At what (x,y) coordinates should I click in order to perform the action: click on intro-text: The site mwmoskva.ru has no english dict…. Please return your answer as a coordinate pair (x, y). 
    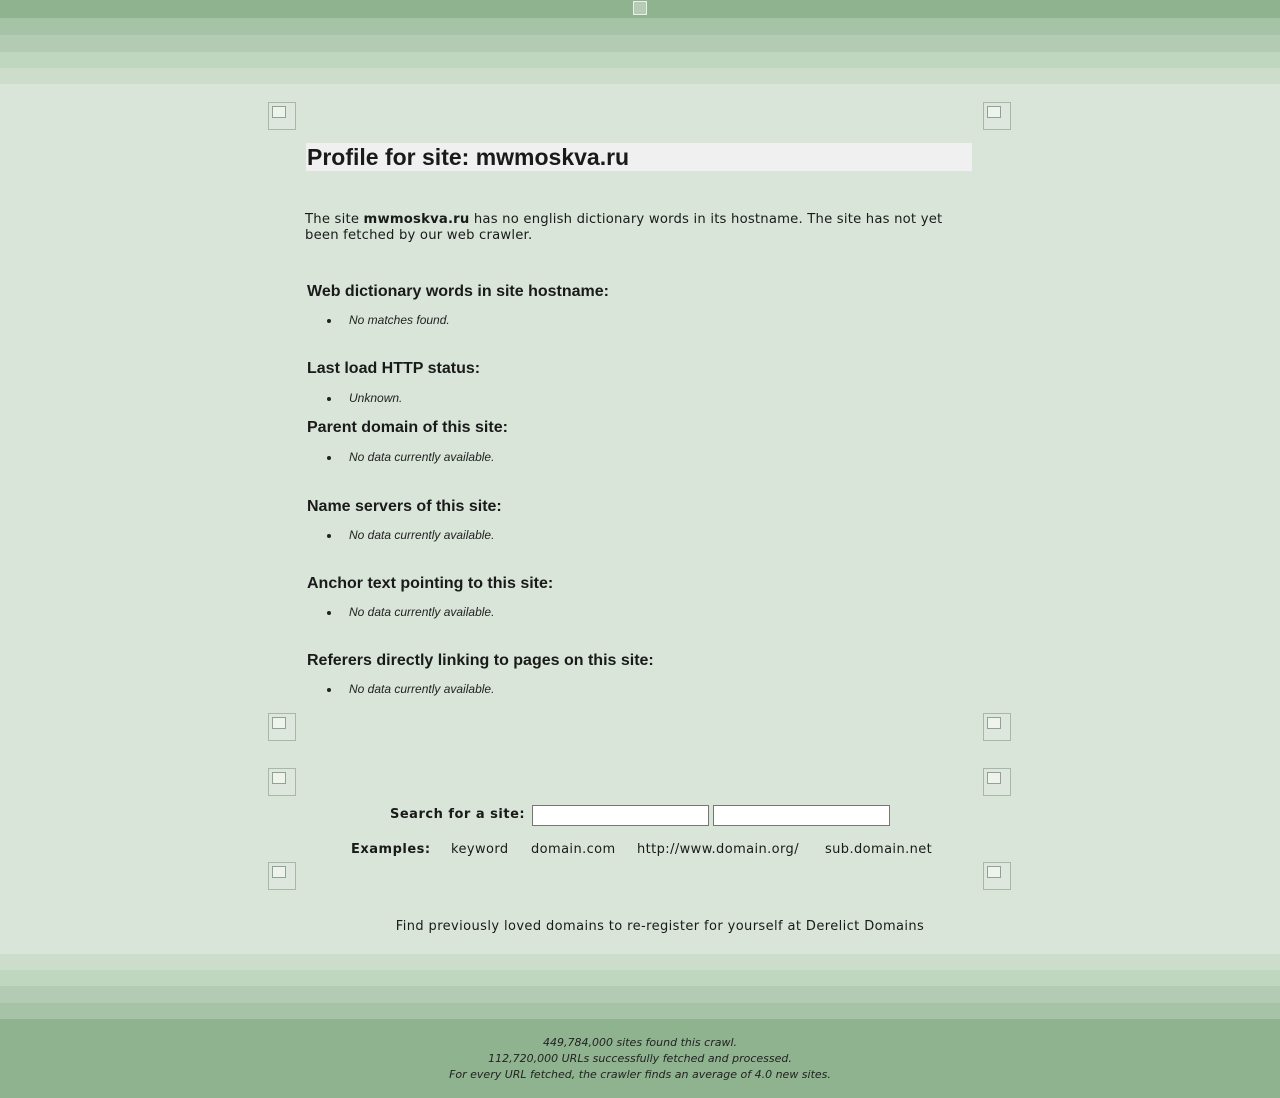
    Looking at the image, I should click on (640, 228).